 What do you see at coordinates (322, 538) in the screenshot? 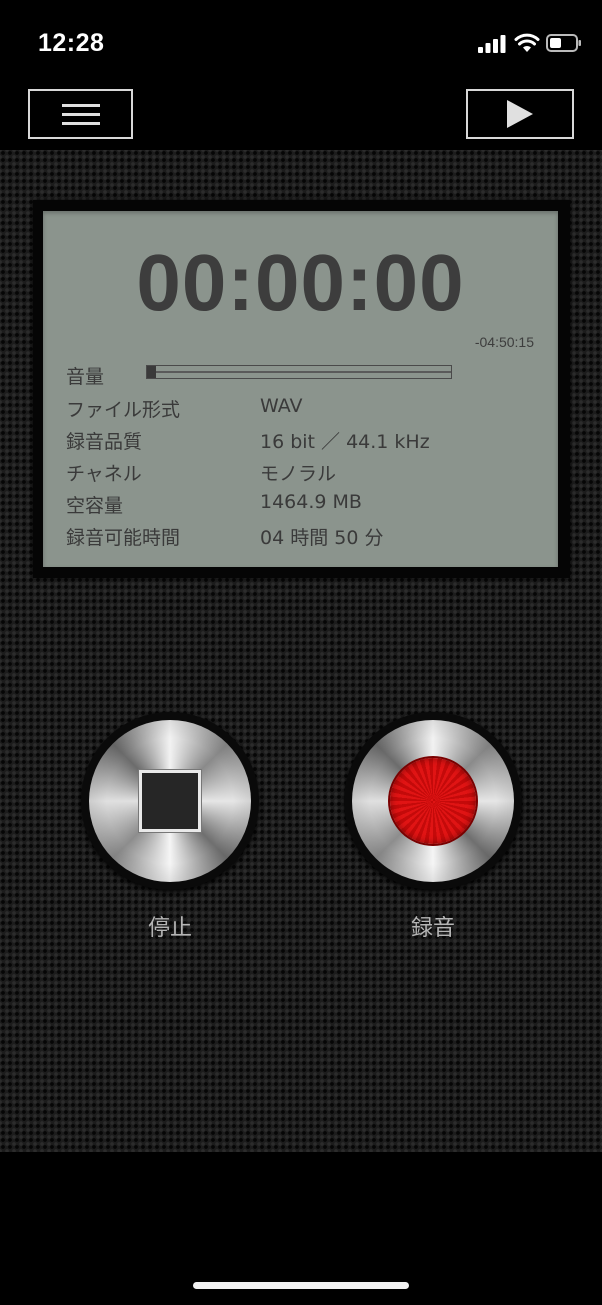
I see `recordable-time-value: 04 時間 50 分` at bounding box center [322, 538].